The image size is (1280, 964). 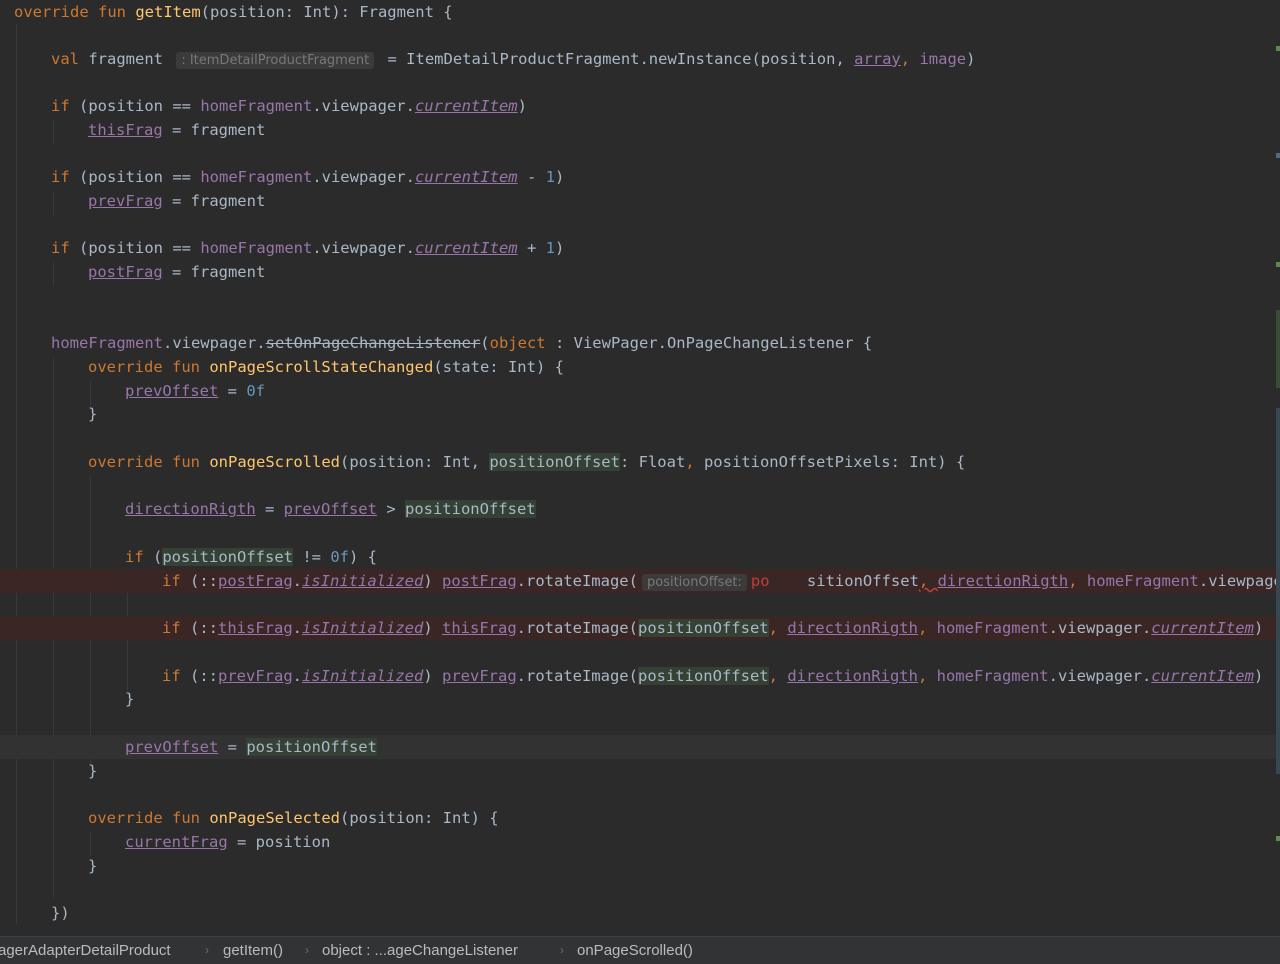 I want to click on code-text: (state: Int) {, so click(x=498, y=367).